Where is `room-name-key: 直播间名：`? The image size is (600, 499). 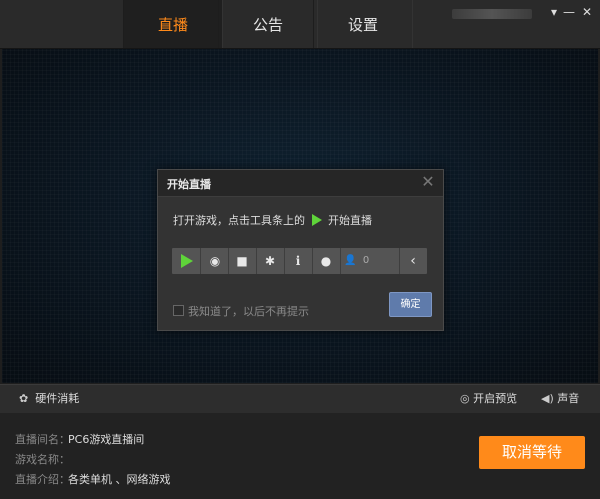 room-name-key: 直播间名： is located at coordinates (42, 439).